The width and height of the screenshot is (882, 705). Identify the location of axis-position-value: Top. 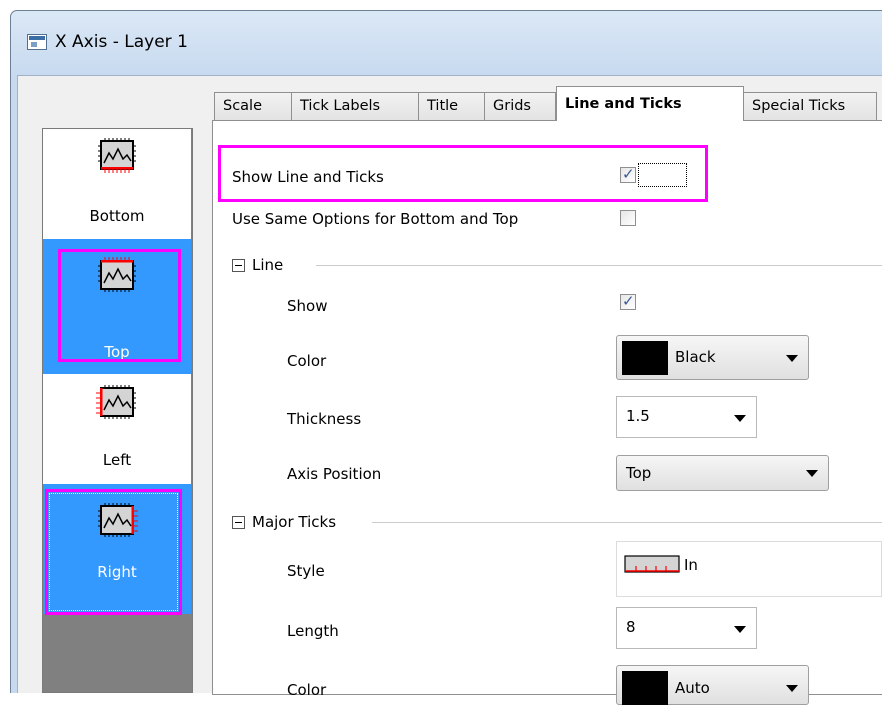
(639, 473).